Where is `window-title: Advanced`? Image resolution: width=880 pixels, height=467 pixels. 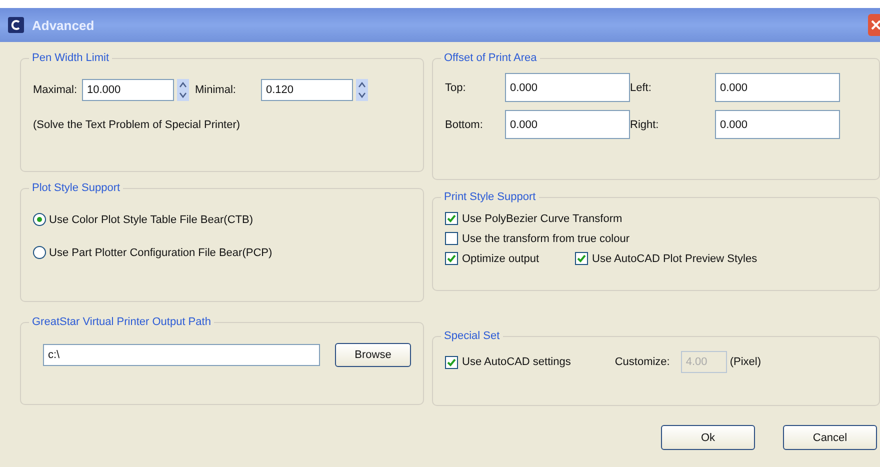 window-title: Advanced is located at coordinates (64, 25).